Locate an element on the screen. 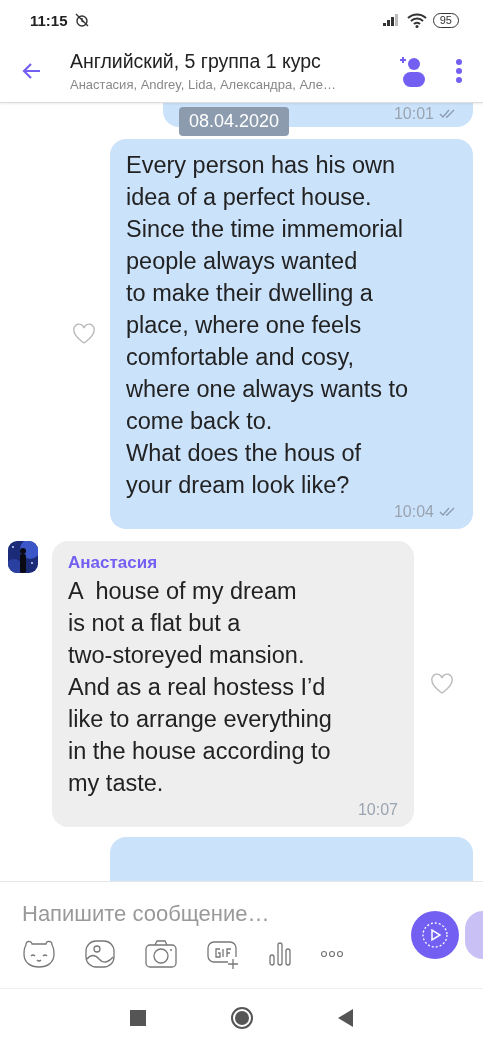 The height and width of the screenshot is (1047, 483). sticker-icon is located at coordinates (39, 954).